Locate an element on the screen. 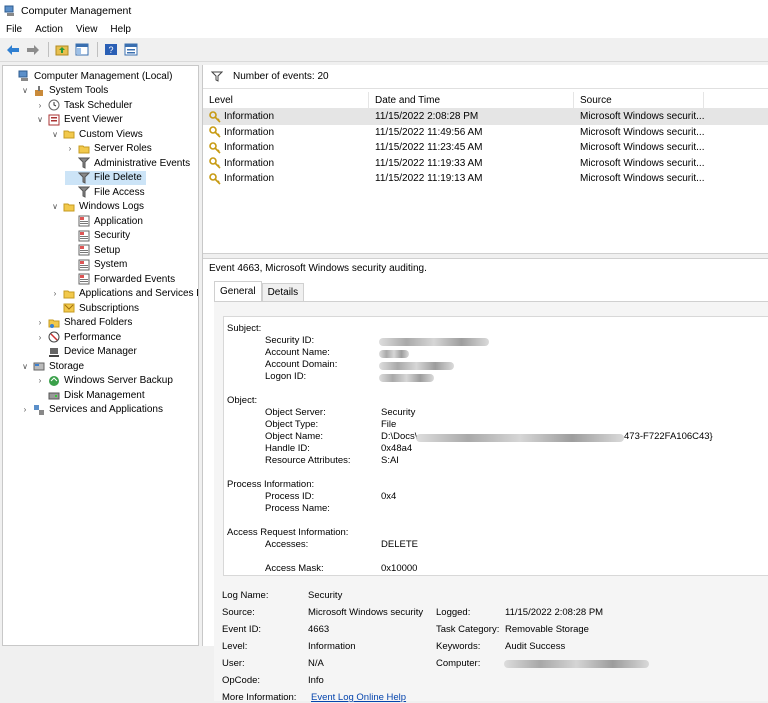  prop-user-label: User: is located at coordinates (233, 663).